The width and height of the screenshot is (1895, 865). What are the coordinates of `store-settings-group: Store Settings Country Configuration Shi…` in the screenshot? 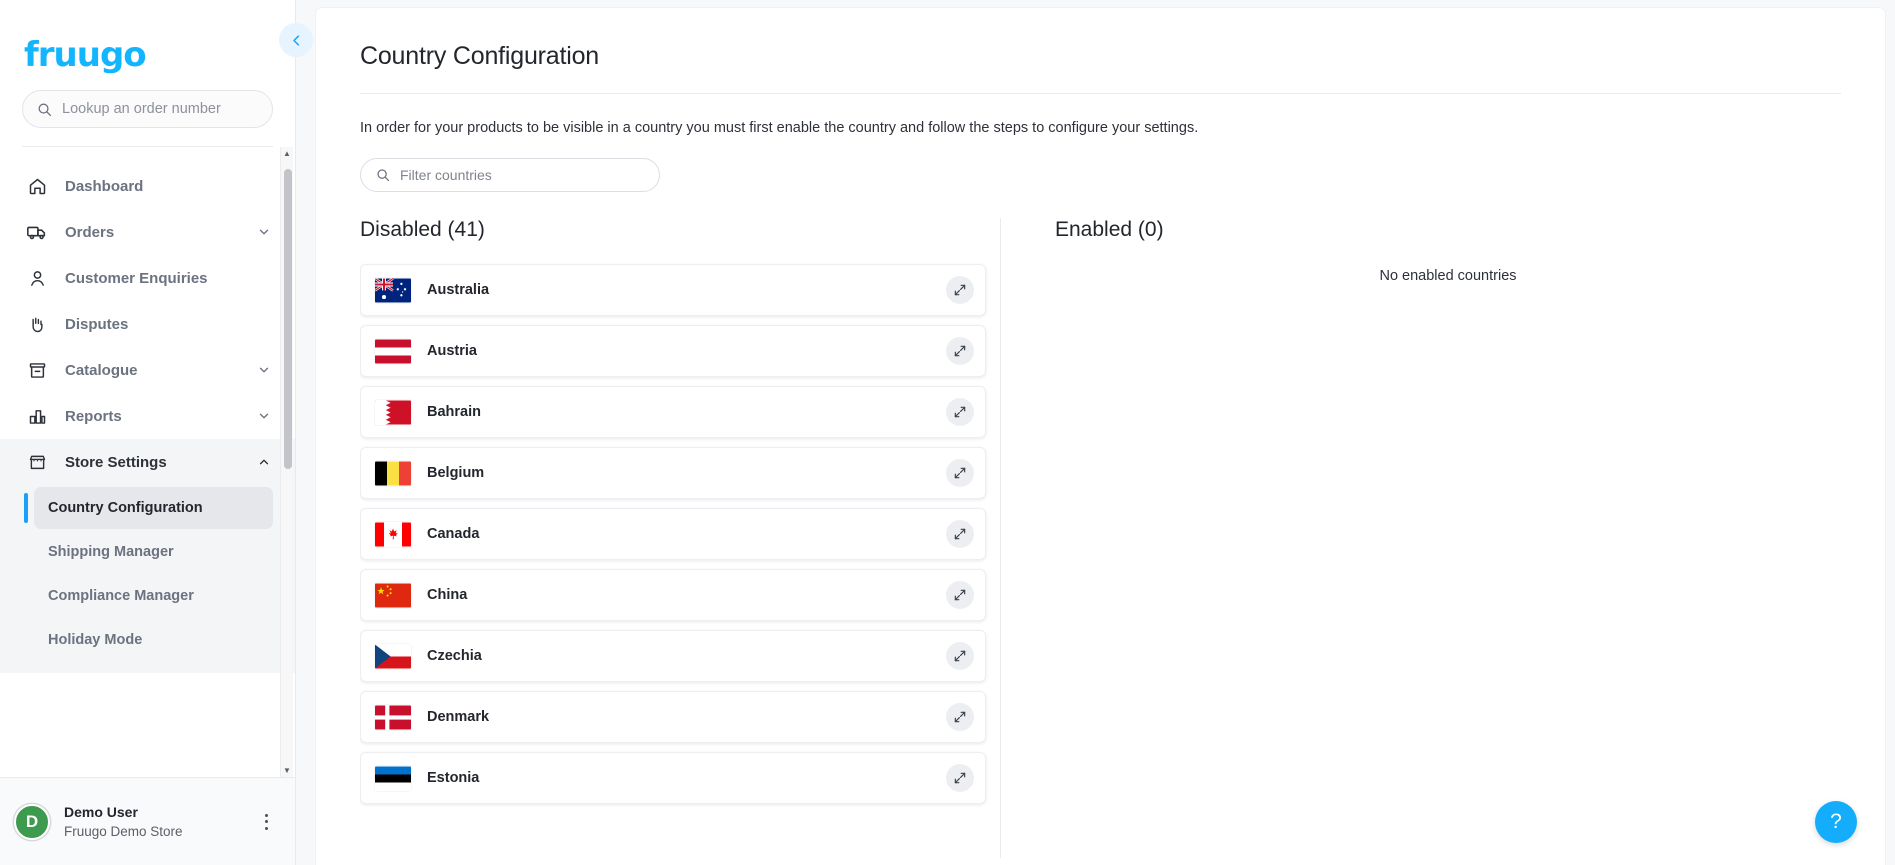 It's located at (147, 556).